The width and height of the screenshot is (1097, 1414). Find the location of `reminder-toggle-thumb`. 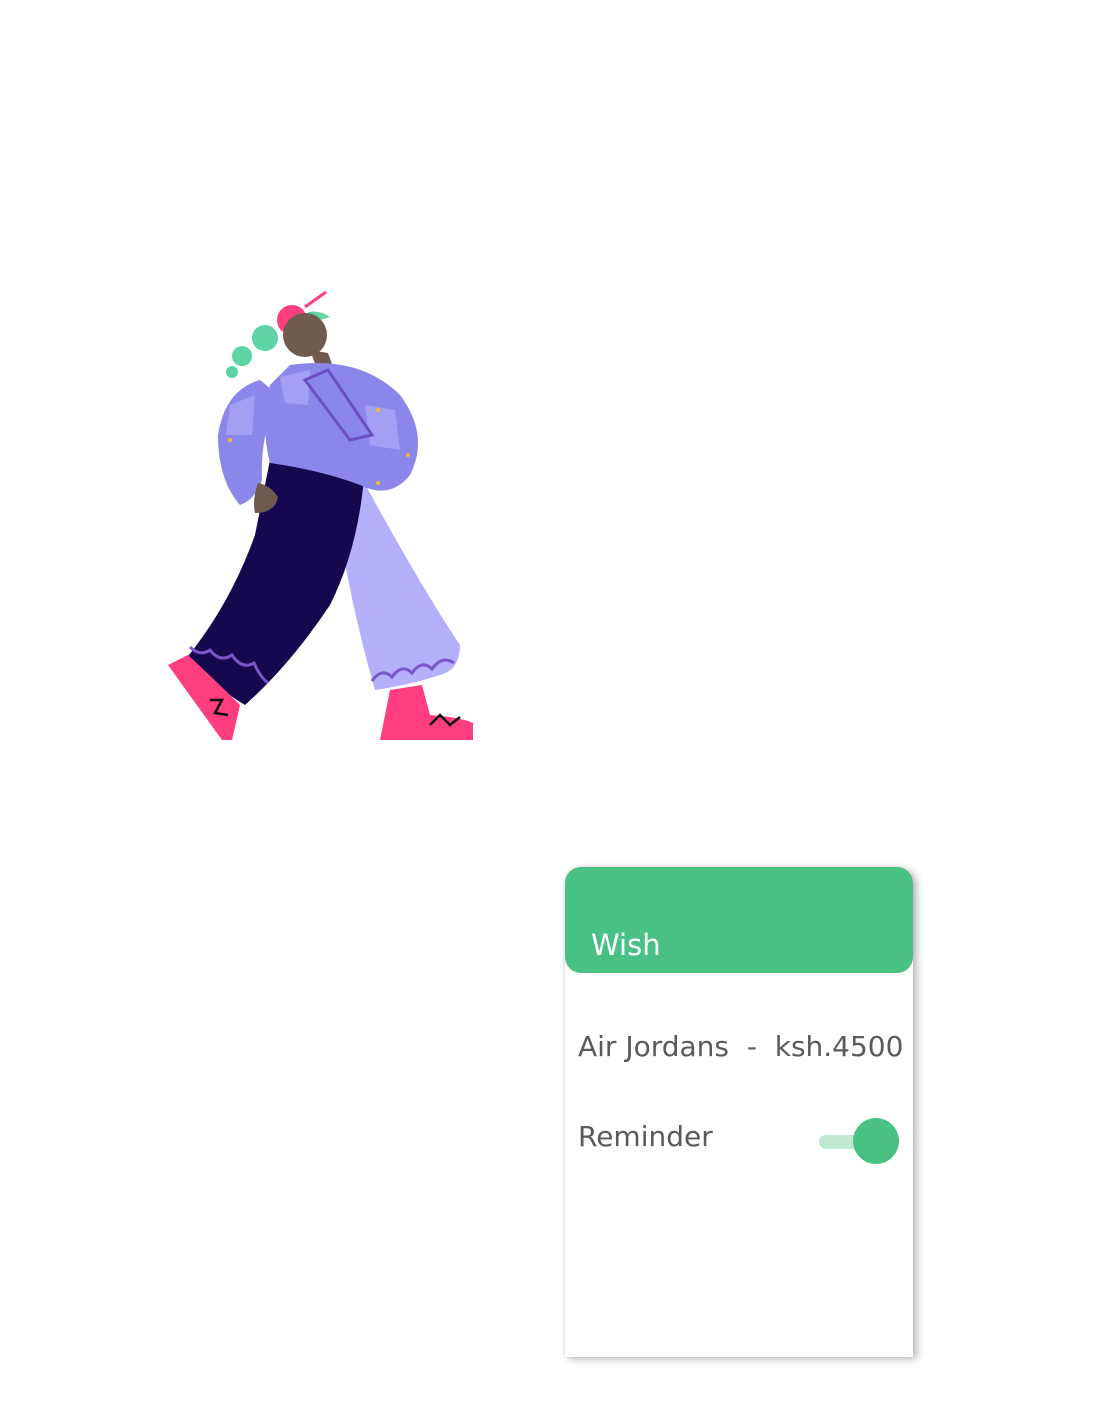

reminder-toggle-thumb is located at coordinates (876, 1141).